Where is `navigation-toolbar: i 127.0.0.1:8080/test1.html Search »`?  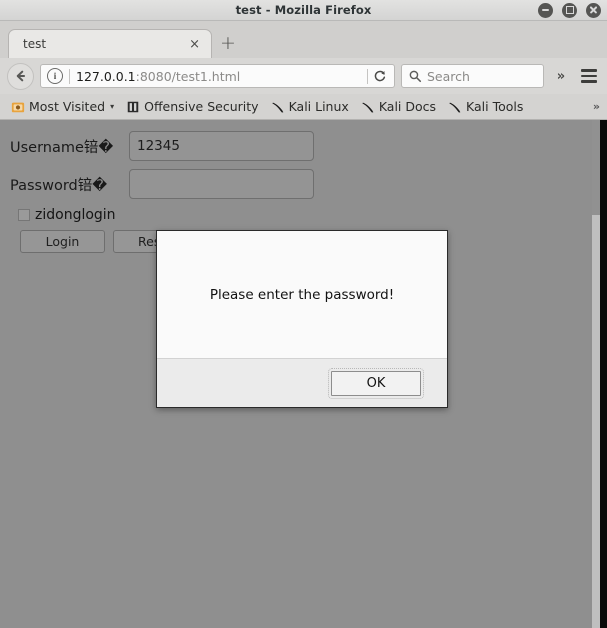
navigation-toolbar: i 127.0.0.1:8080/test1.html Search » is located at coordinates (303, 76).